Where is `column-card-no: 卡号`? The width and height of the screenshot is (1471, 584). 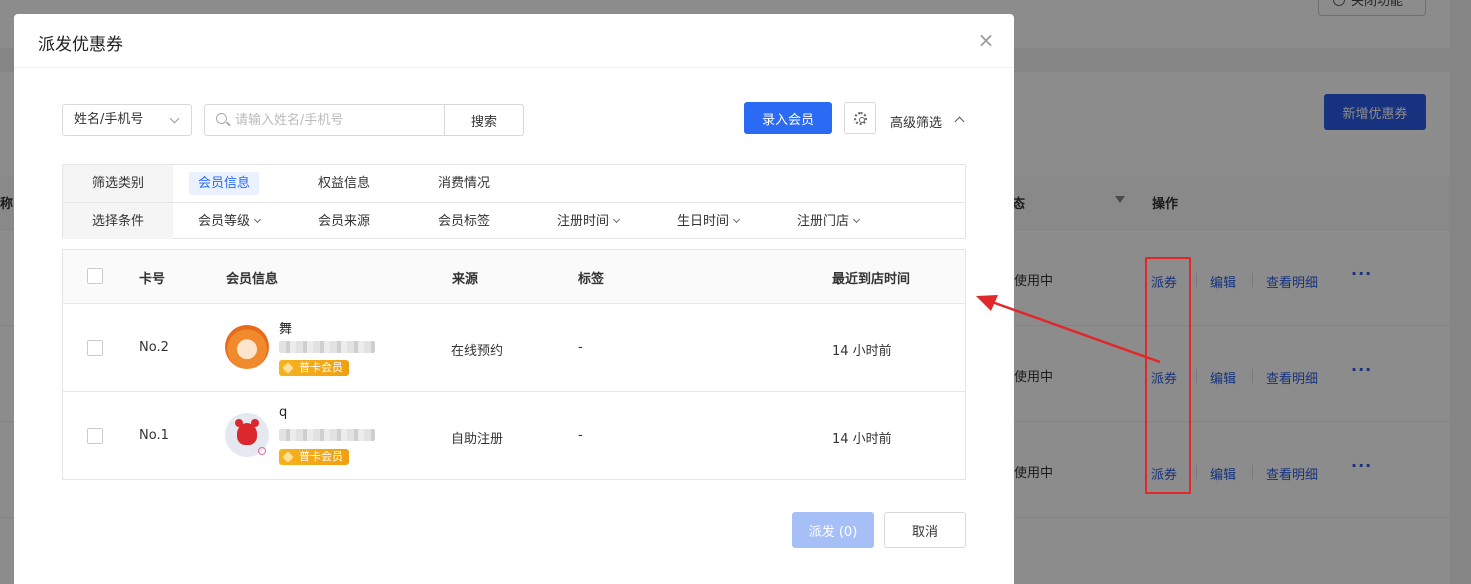 column-card-no: 卡号 is located at coordinates (152, 279).